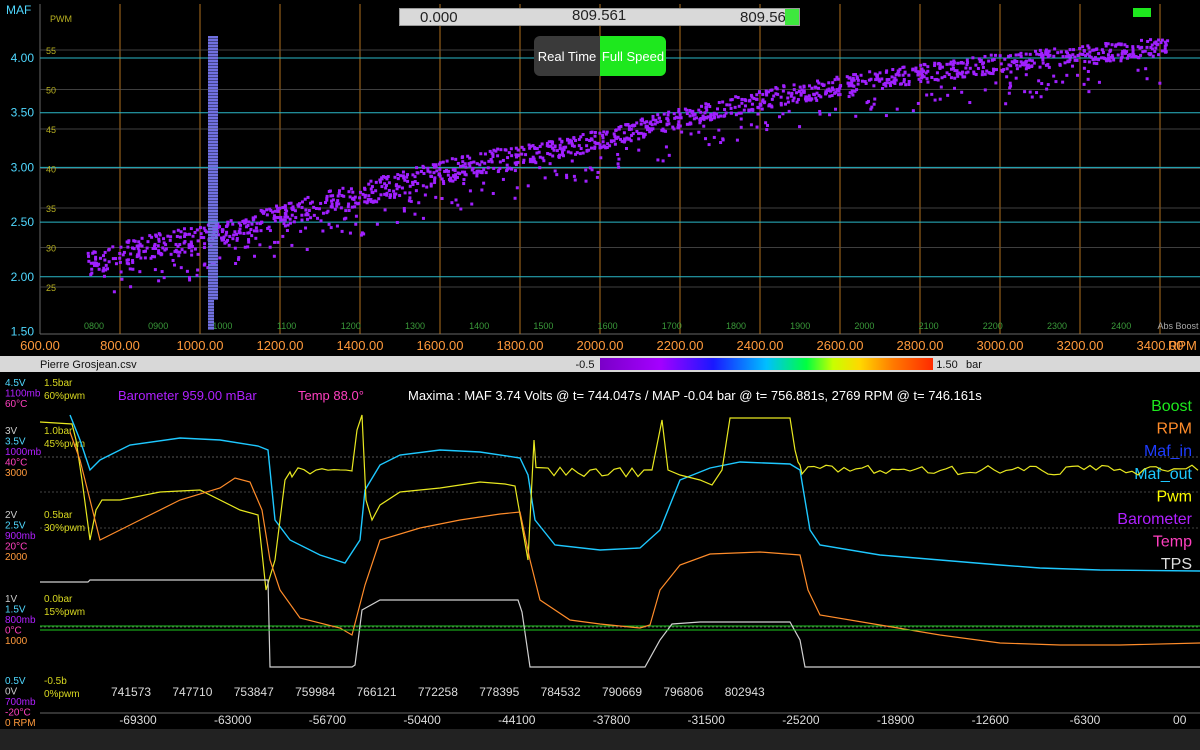 Image resolution: width=1200 pixels, height=750 pixels. What do you see at coordinates (946, 365) in the screenshot?
I see `gradient-tick-label: 1.50` at bounding box center [946, 365].